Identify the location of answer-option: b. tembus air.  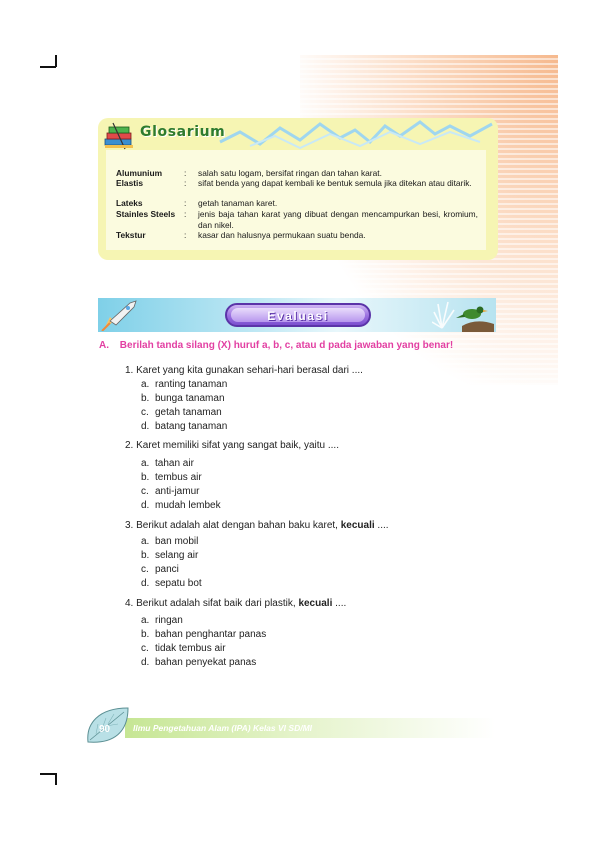
(171, 477).